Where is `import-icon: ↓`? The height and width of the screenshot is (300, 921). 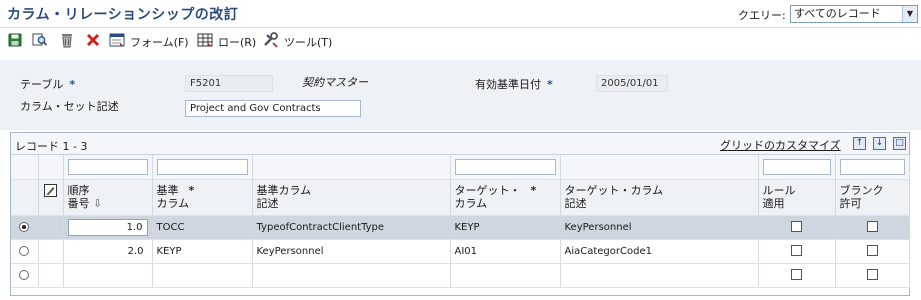 import-icon: ↓ is located at coordinates (879, 143).